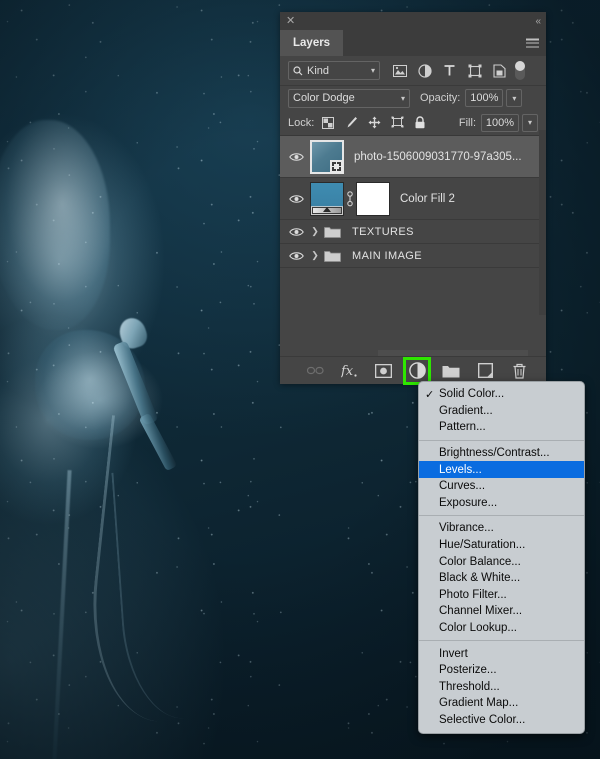 The height and width of the screenshot is (759, 600). What do you see at coordinates (383, 231) in the screenshot?
I see `layer-name: TEXTURES` at bounding box center [383, 231].